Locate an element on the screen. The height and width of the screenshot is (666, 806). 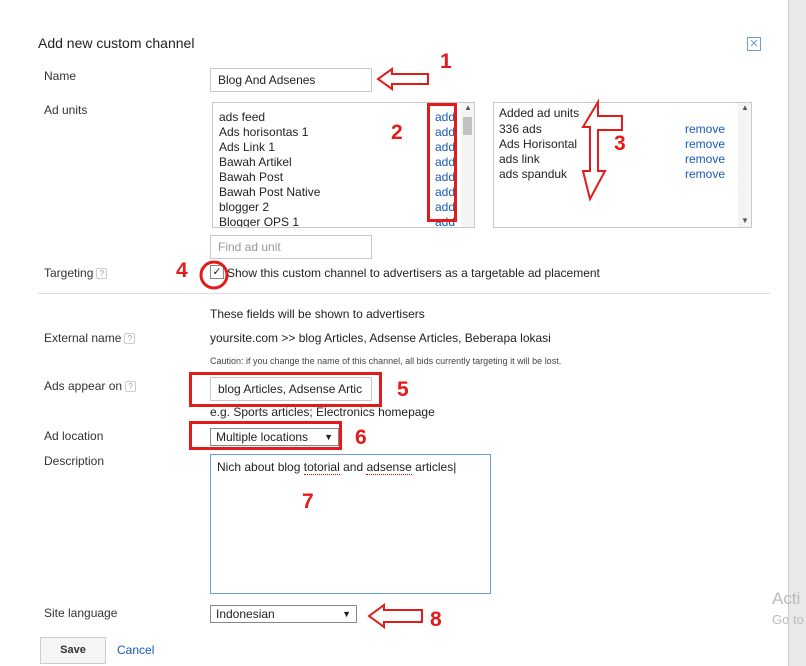
activate-windows-watermark: Acti is located at coordinates (786, 598).